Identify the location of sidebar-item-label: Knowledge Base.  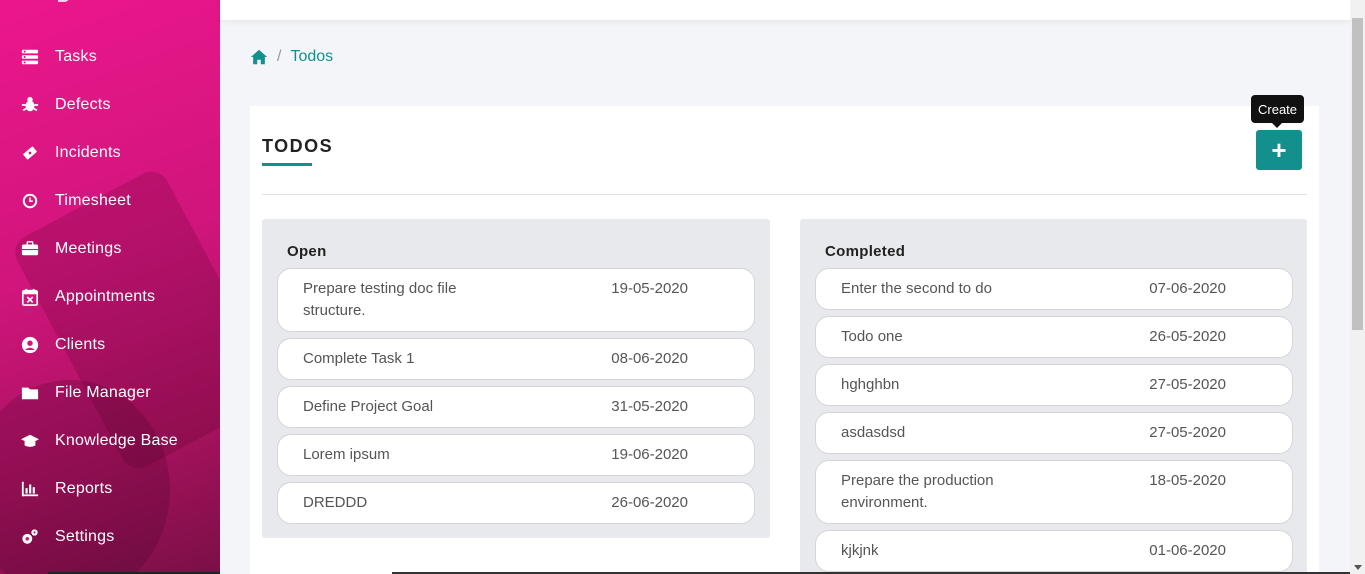
(116, 440).